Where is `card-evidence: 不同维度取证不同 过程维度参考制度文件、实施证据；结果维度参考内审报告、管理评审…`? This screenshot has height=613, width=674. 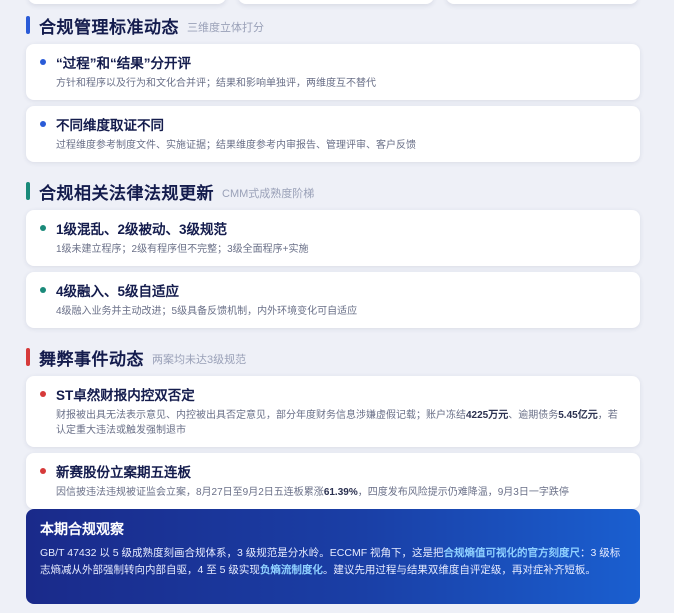 card-evidence: 不同维度取证不同 过程维度参考制度文件、实施证据；结果维度参考内审报告、管理评审… is located at coordinates (333, 134).